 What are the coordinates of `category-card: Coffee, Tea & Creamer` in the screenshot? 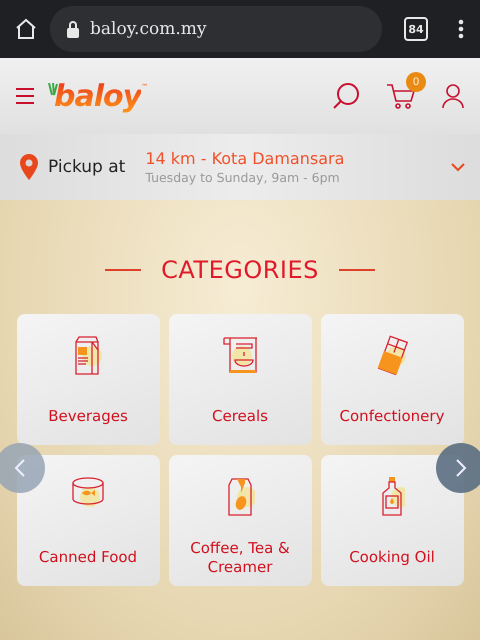 It's located at (240, 520).